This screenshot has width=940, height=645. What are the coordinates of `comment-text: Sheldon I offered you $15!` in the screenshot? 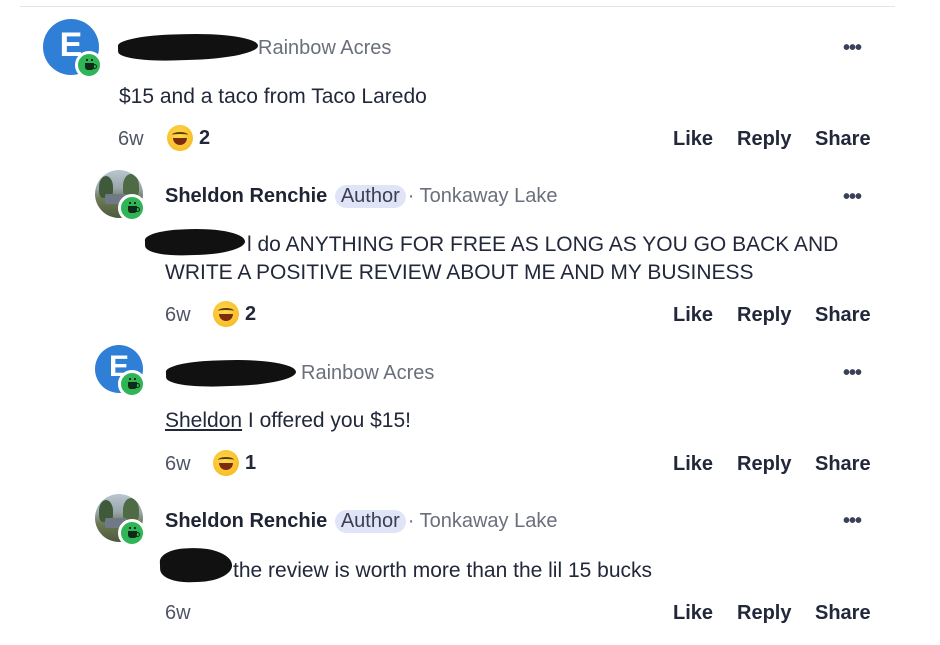 It's located at (288, 420).